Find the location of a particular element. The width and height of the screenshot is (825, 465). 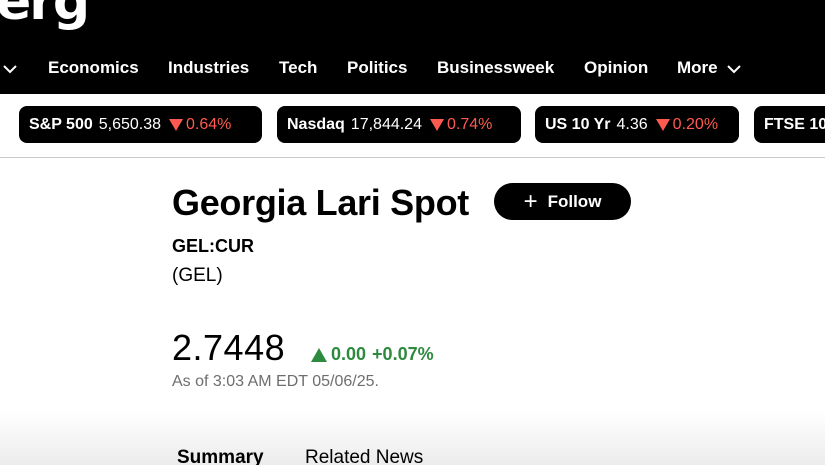

follow-button: + Follow is located at coordinates (562, 201).